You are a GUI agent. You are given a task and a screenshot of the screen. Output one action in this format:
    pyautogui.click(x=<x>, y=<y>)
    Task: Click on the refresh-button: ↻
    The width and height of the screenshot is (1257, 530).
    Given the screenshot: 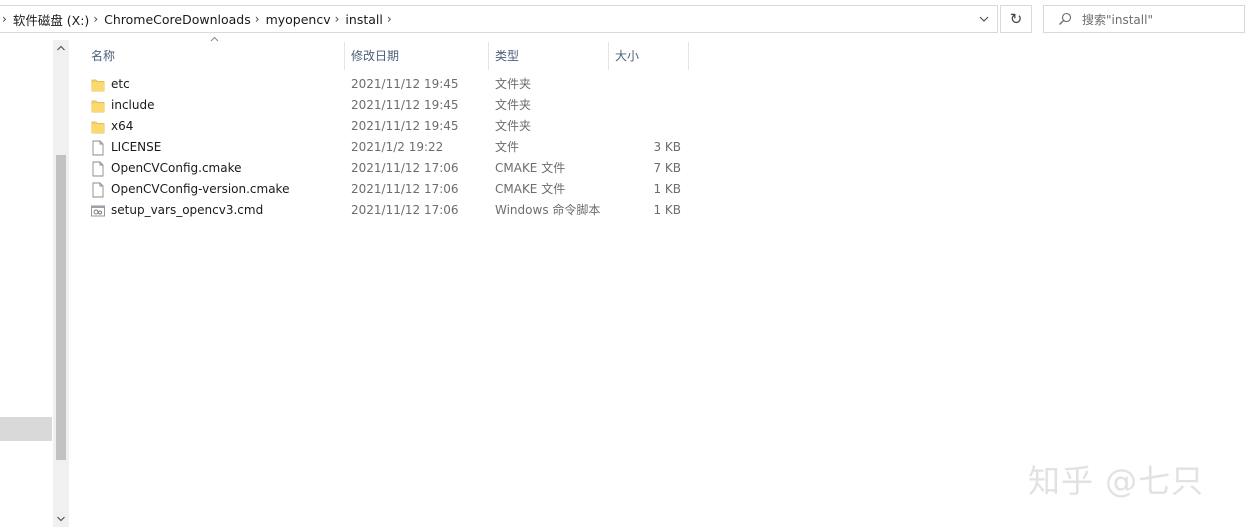 What is the action you would take?
    pyautogui.click(x=1016, y=19)
    